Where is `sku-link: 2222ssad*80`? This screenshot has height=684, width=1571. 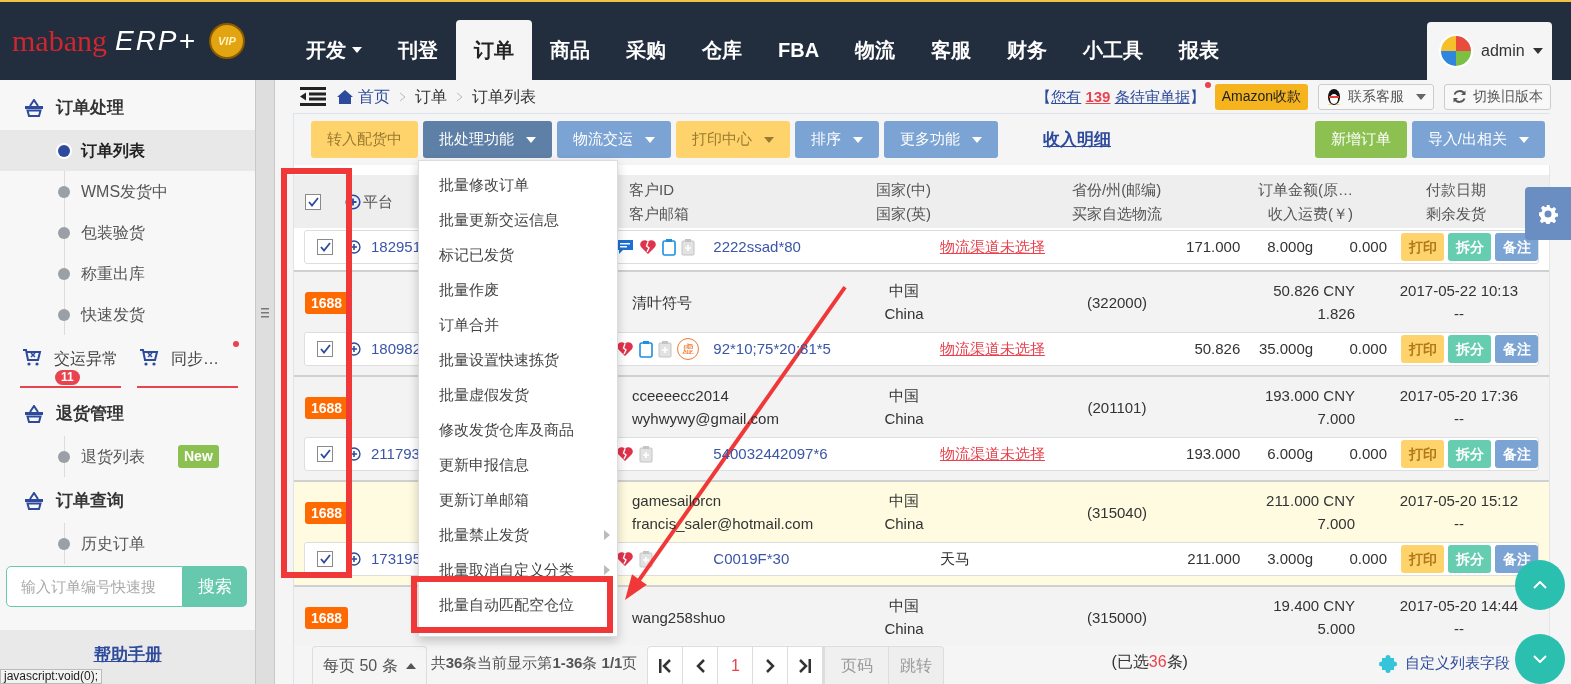
sku-link: 2222ssad*80 is located at coordinates (826, 247).